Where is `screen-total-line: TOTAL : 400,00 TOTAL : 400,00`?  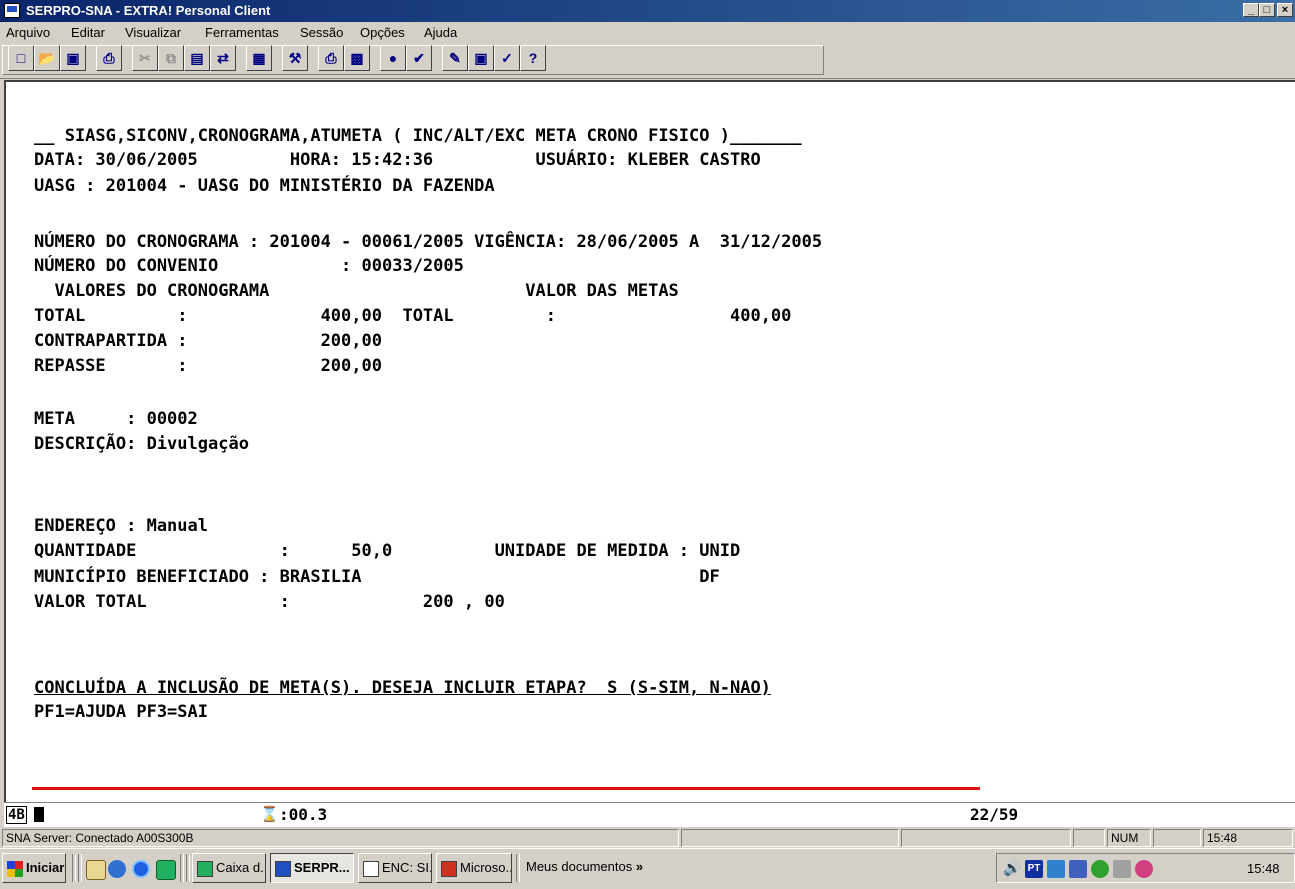
screen-total-line: TOTAL : 400,00 TOTAL : 400,00 is located at coordinates (413, 316).